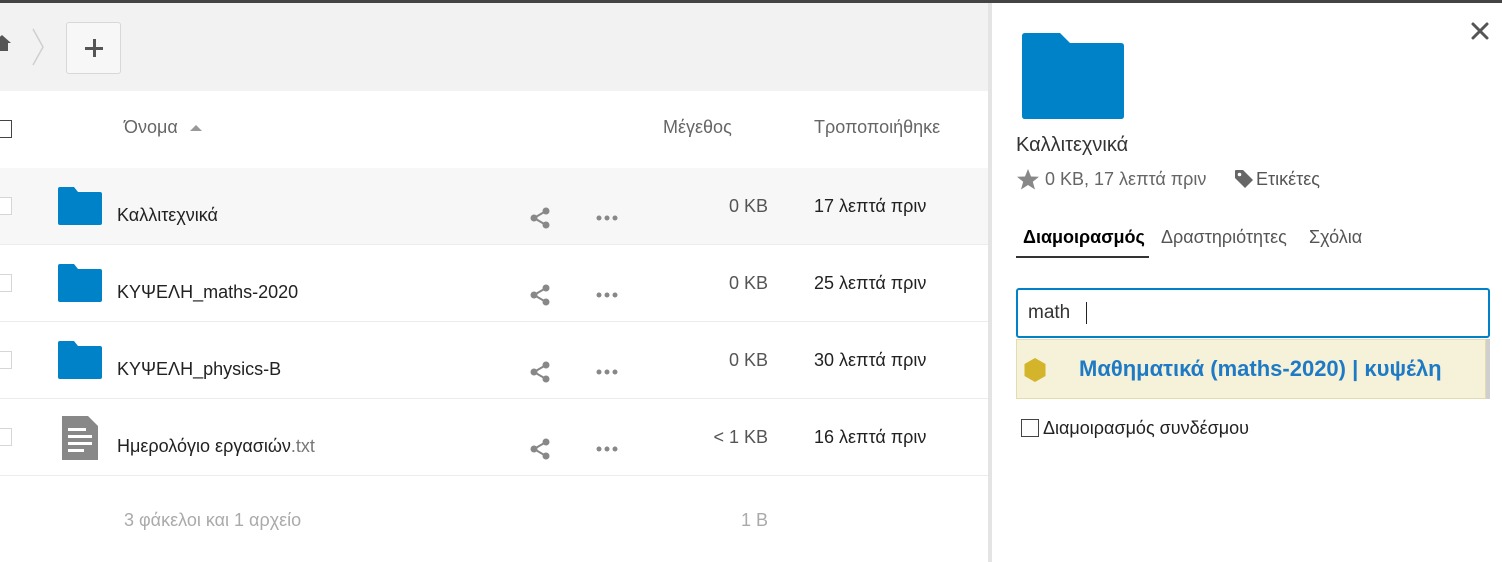 This screenshot has height=562, width=1502. What do you see at coordinates (494, 130) in the screenshot?
I see `table-header: Όνομα Μέγεθος Τροποποιήθηκε` at bounding box center [494, 130].